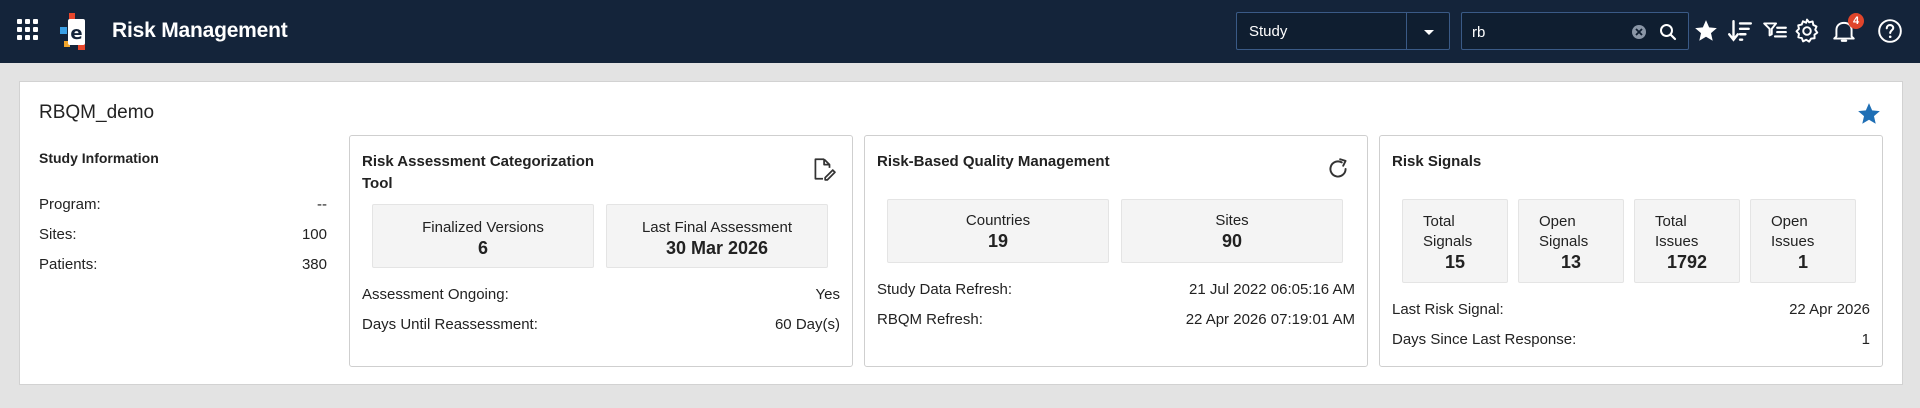  What do you see at coordinates (70, 204) in the screenshot?
I see `info-label: Program:` at bounding box center [70, 204].